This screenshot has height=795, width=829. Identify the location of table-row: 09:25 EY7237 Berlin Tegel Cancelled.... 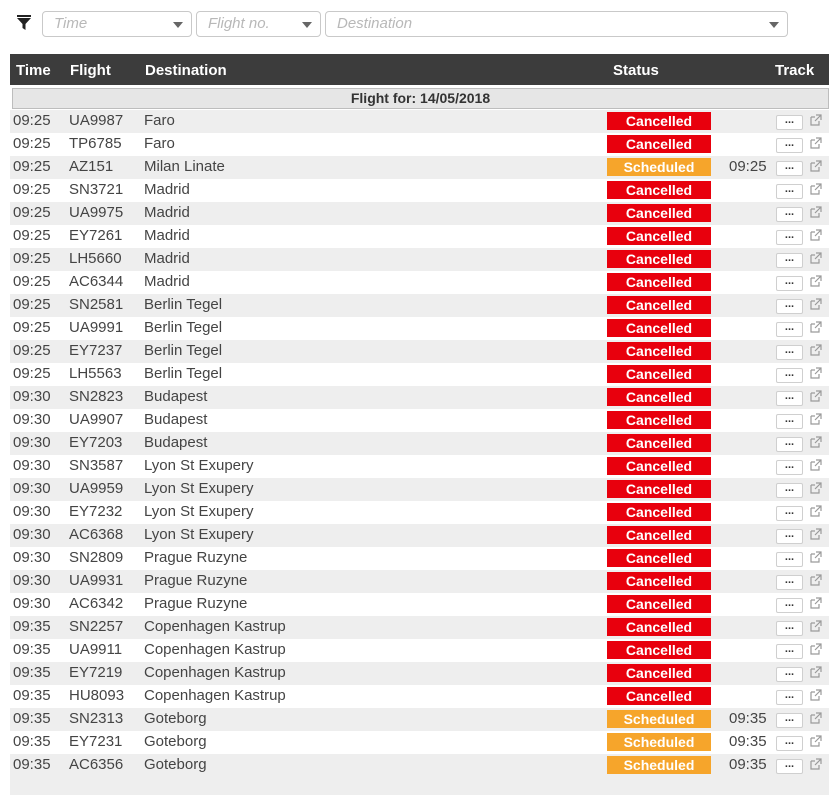
(419, 351).